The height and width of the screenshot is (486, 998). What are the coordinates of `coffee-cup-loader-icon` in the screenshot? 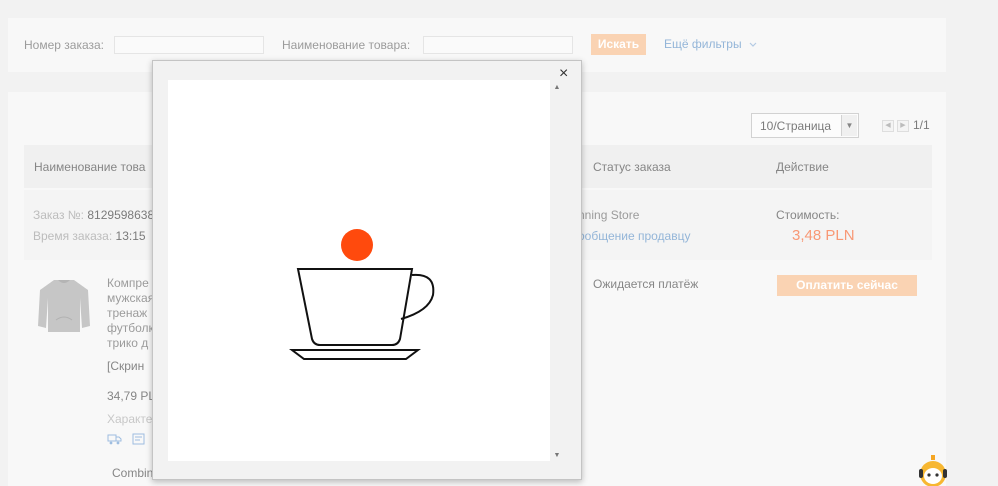 It's located at (362, 294).